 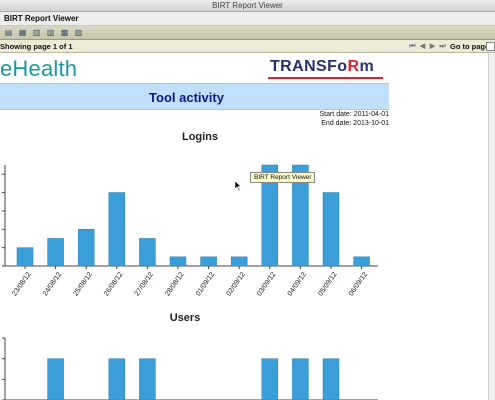 I want to click on previous-page-icon: ◀, so click(x=422, y=46).